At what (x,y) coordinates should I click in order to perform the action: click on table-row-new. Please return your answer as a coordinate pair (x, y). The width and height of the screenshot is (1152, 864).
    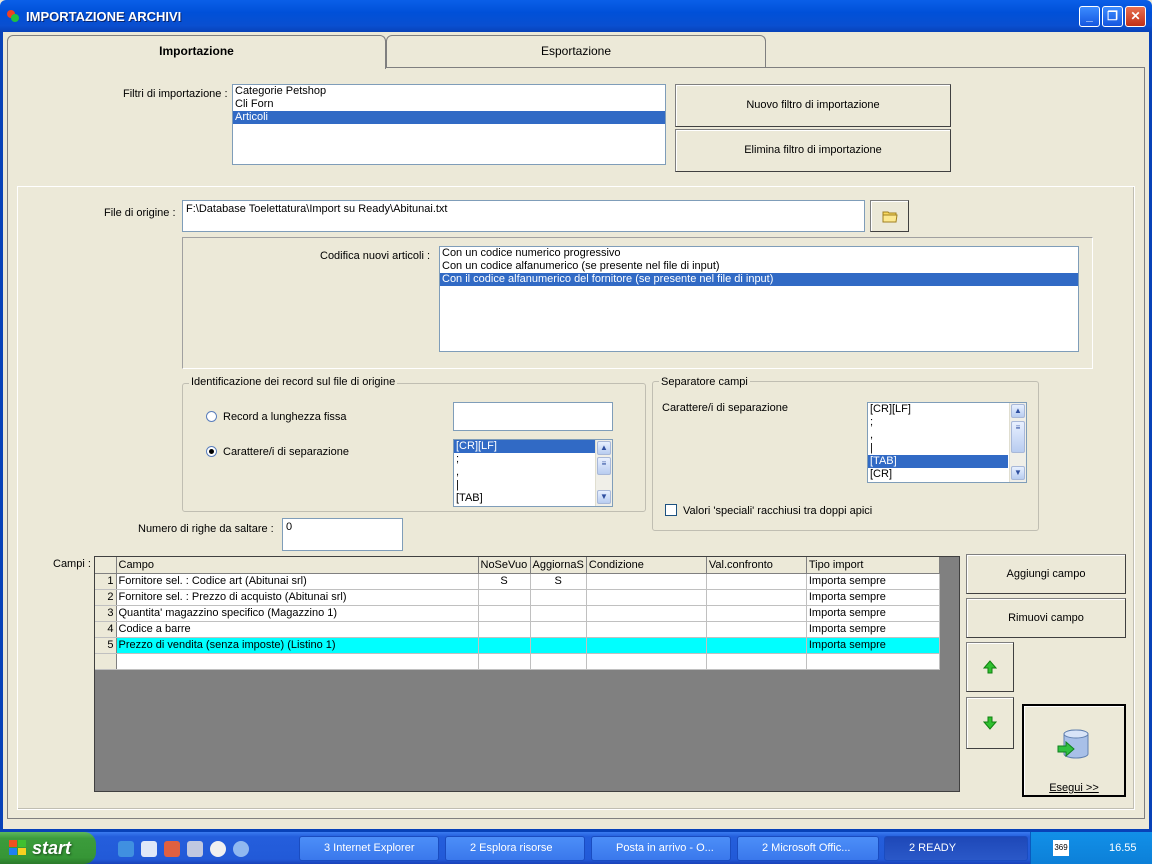
    Looking at the image, I should click on (517, 661).